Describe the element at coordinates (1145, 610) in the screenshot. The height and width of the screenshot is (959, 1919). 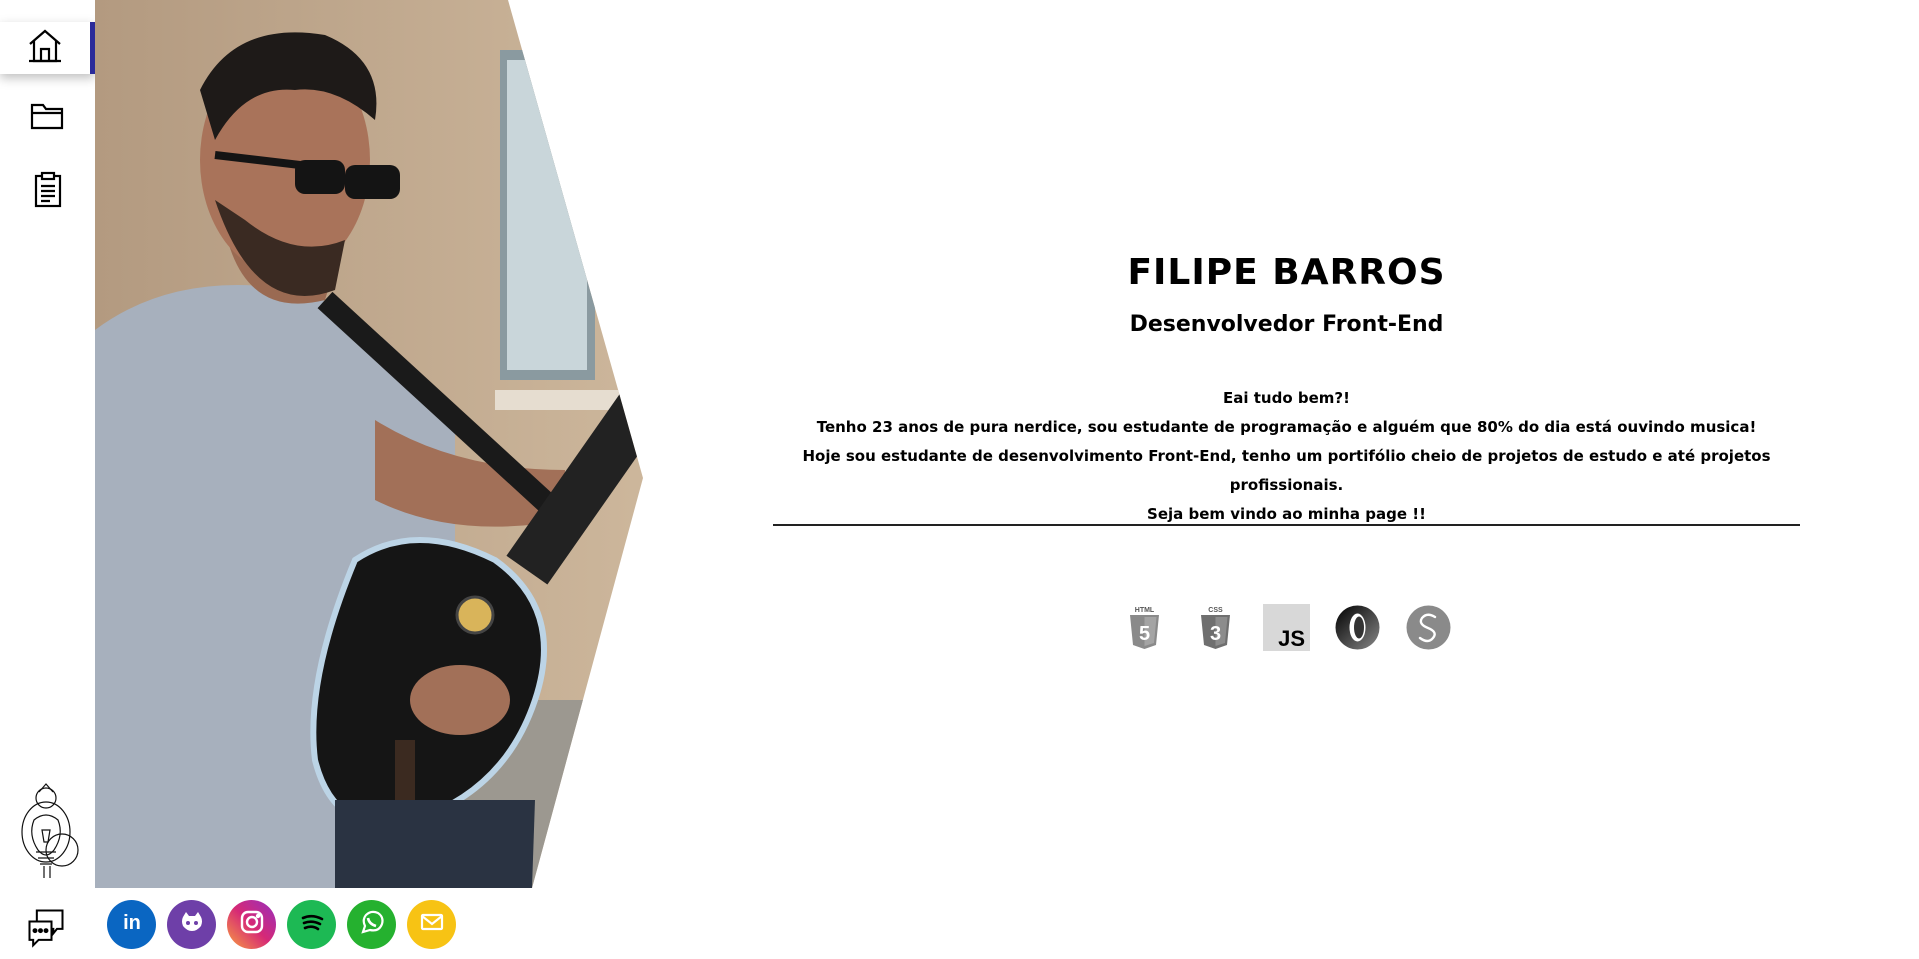
I see `svg-text: HTML` at that location.